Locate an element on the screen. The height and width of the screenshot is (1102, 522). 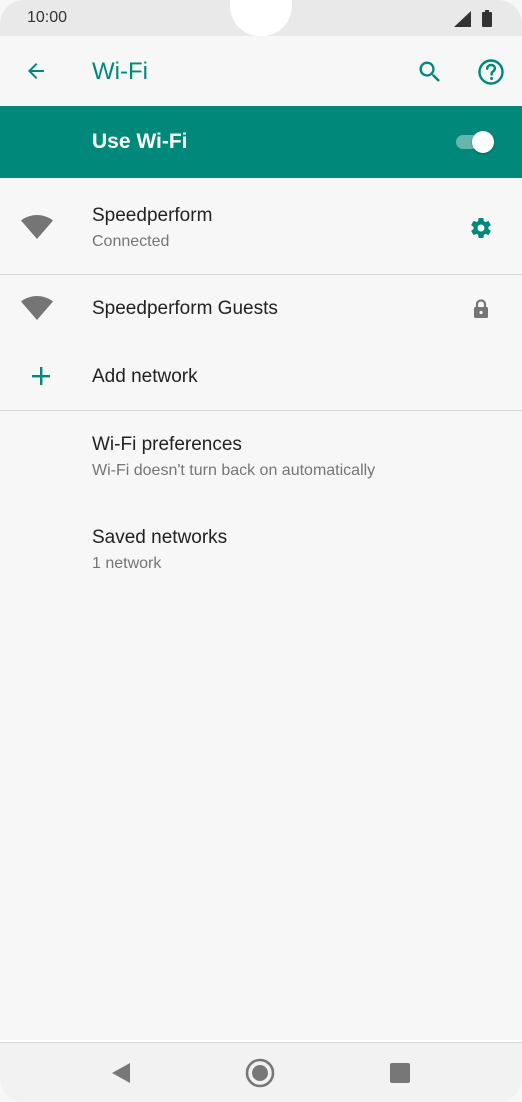
status-bar: 10:00 is located at coordinates (261, 18).